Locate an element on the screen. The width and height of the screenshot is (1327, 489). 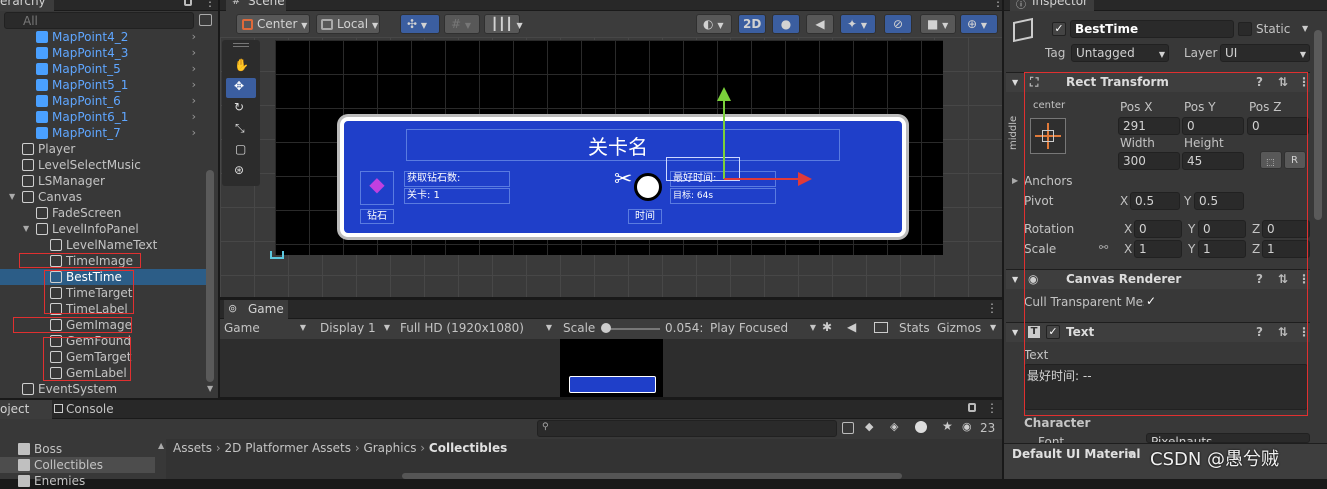
rotate-tool-button: ↻ is located at coordinates (241, 109).